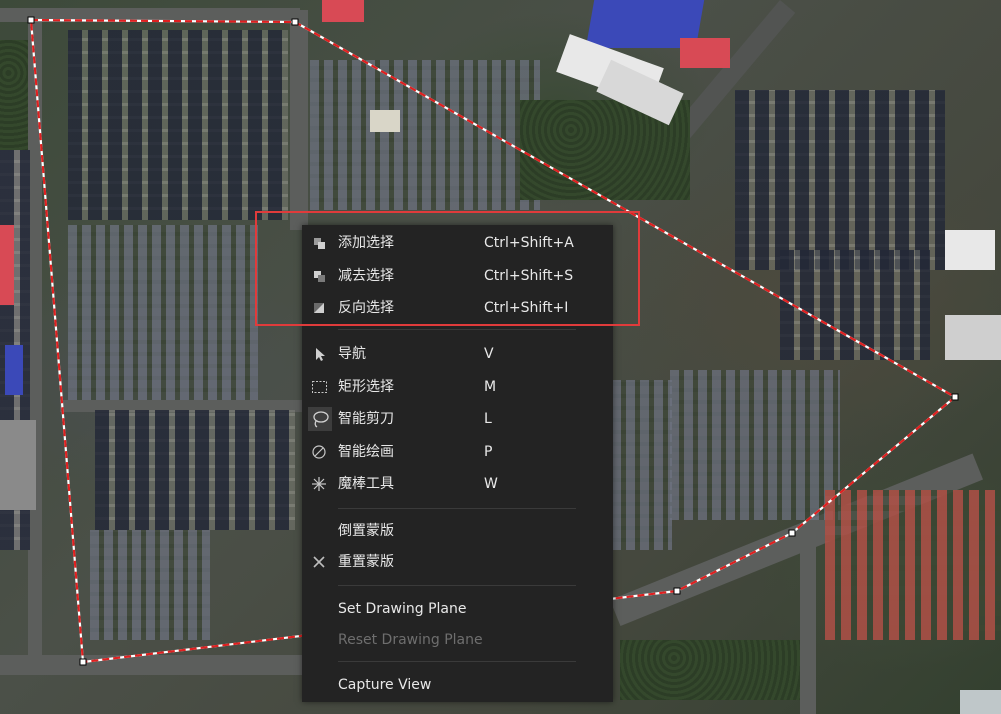 Image resolution: width=1001 pixels, height=714 pixels. What do you see at coordinates (402, 609) in the screenshot?
I see `menu-item-label: Set Drawing Plane` at bounding box center [402, 609].